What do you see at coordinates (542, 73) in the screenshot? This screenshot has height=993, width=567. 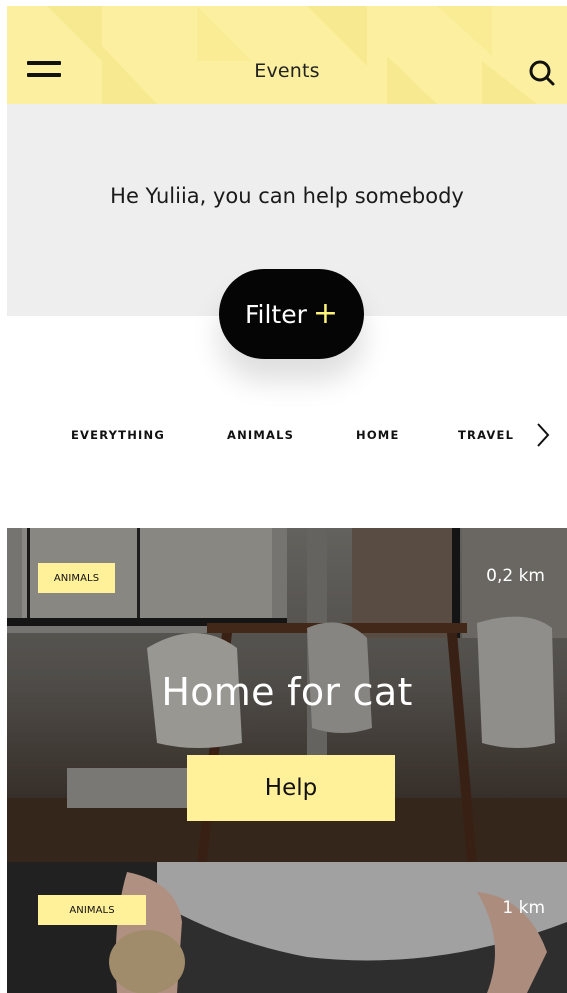 I see `search-icon` at bounding box center [542, 73].